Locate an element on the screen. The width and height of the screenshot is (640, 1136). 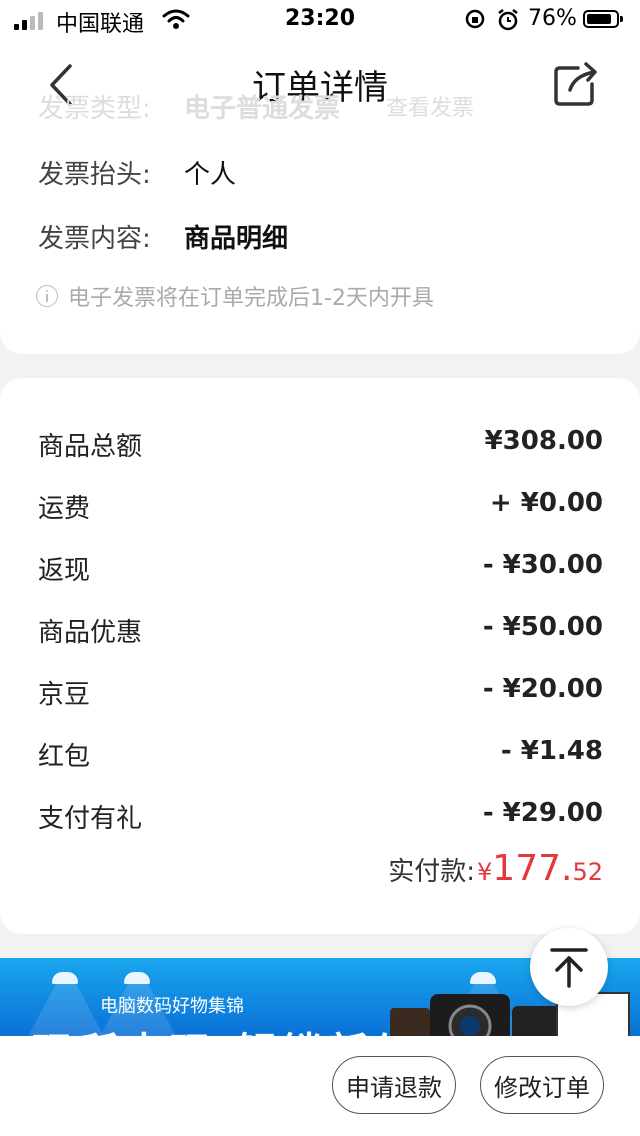
price-row: 商品优惠 - ¥50.00 is located at coordinates (320, 632).